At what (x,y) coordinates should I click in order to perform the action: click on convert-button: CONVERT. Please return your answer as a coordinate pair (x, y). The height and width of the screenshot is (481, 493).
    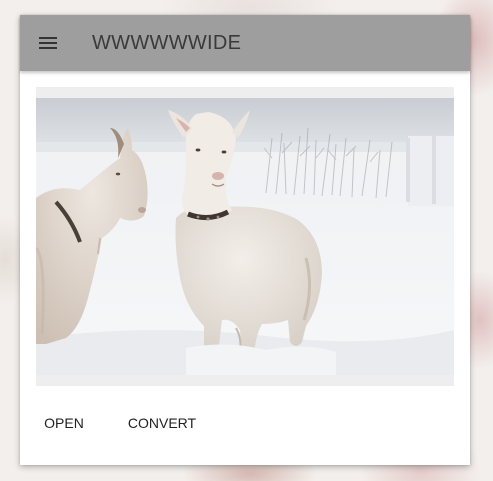
    Looking at the image, I should click on (162, 423).